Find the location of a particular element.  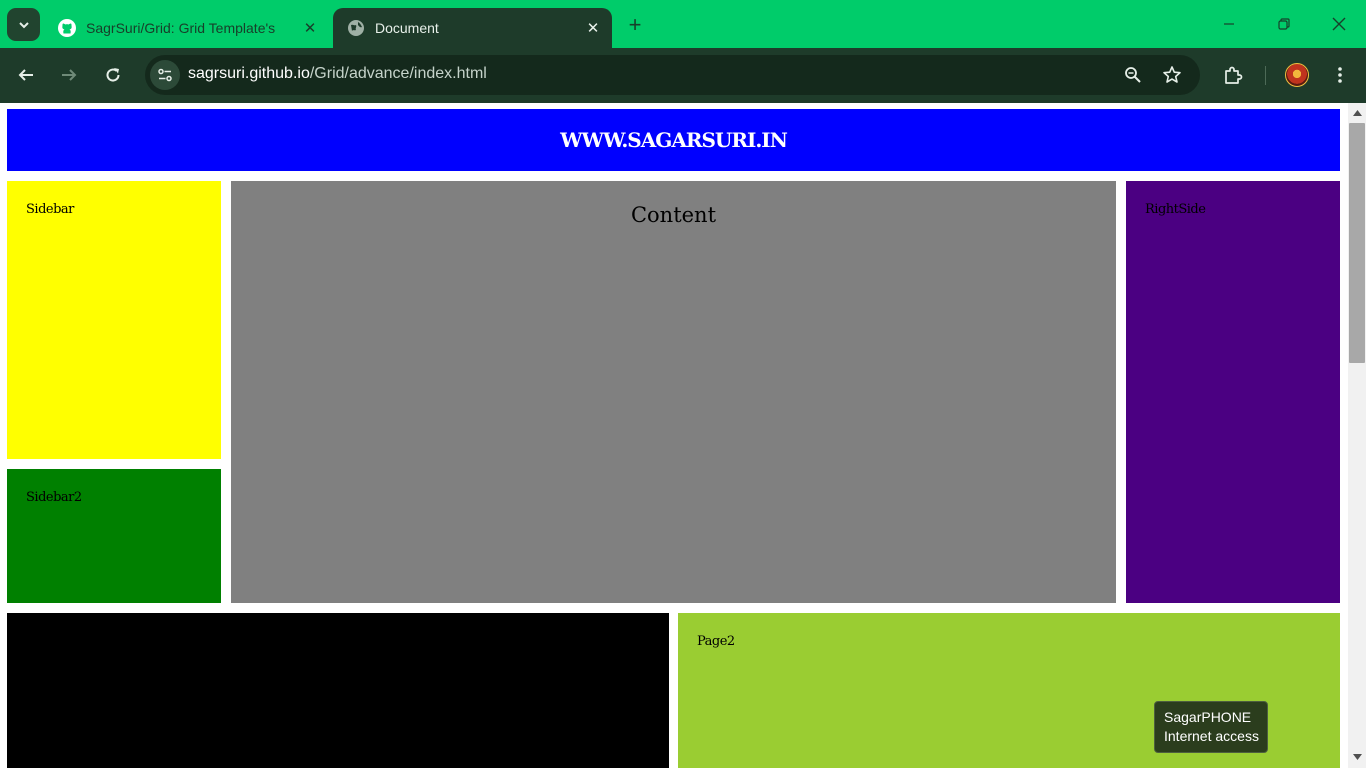

network-status: Internet access is located at coordinates (1211, 736).